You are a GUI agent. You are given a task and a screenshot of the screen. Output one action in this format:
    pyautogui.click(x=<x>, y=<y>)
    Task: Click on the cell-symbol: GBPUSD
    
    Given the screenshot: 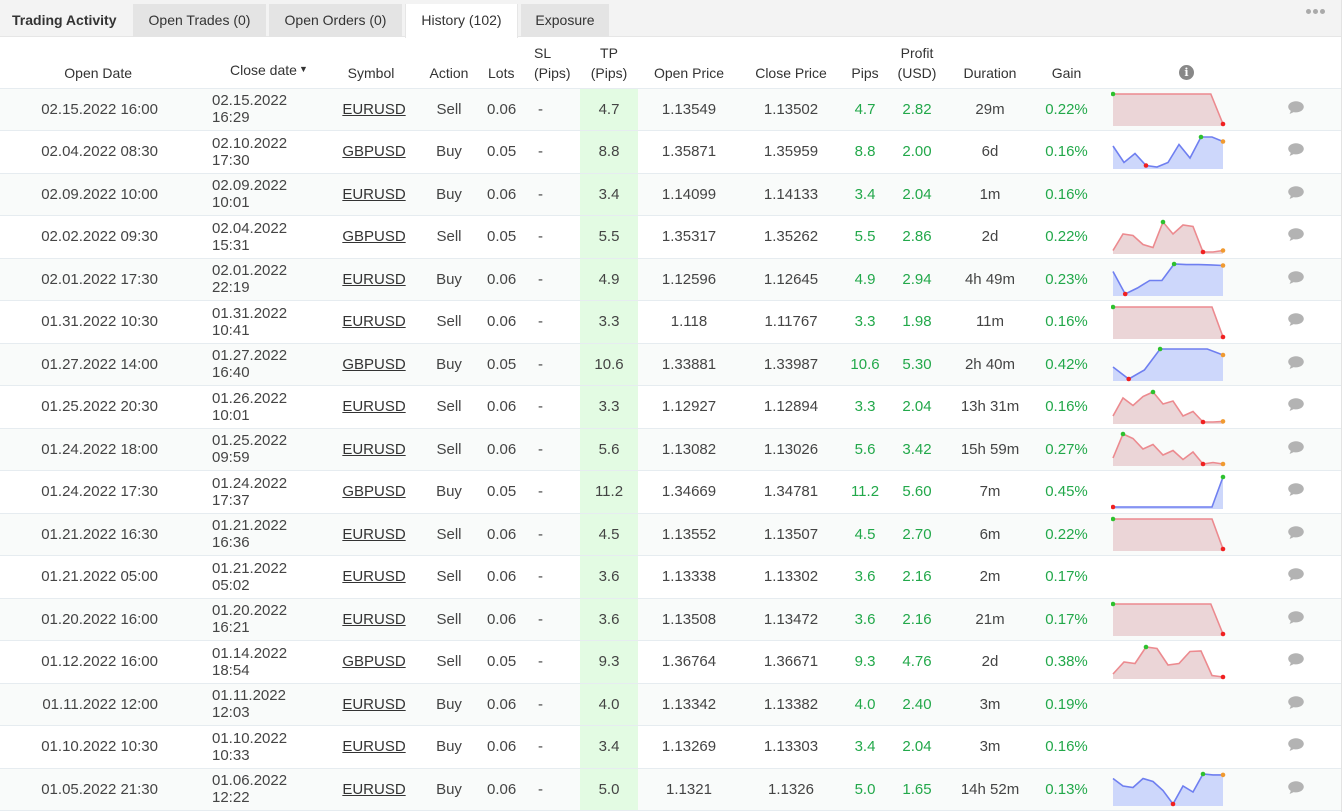 What is the action you would take?
    pyautogui.click(x=374, y=662)
    